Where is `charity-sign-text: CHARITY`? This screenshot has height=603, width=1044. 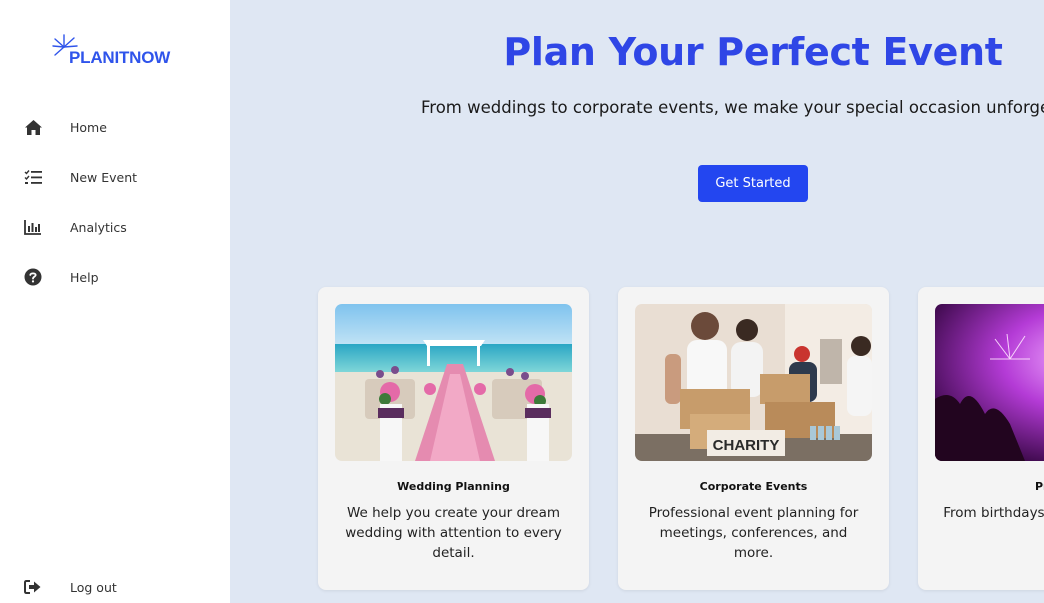 charity-sign-text: CHARITY is located at coordinates (746, 445).